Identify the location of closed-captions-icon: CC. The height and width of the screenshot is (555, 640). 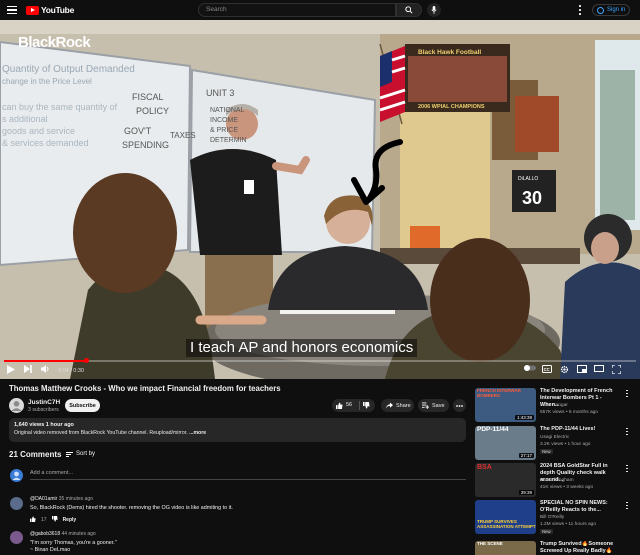
(547, 369).